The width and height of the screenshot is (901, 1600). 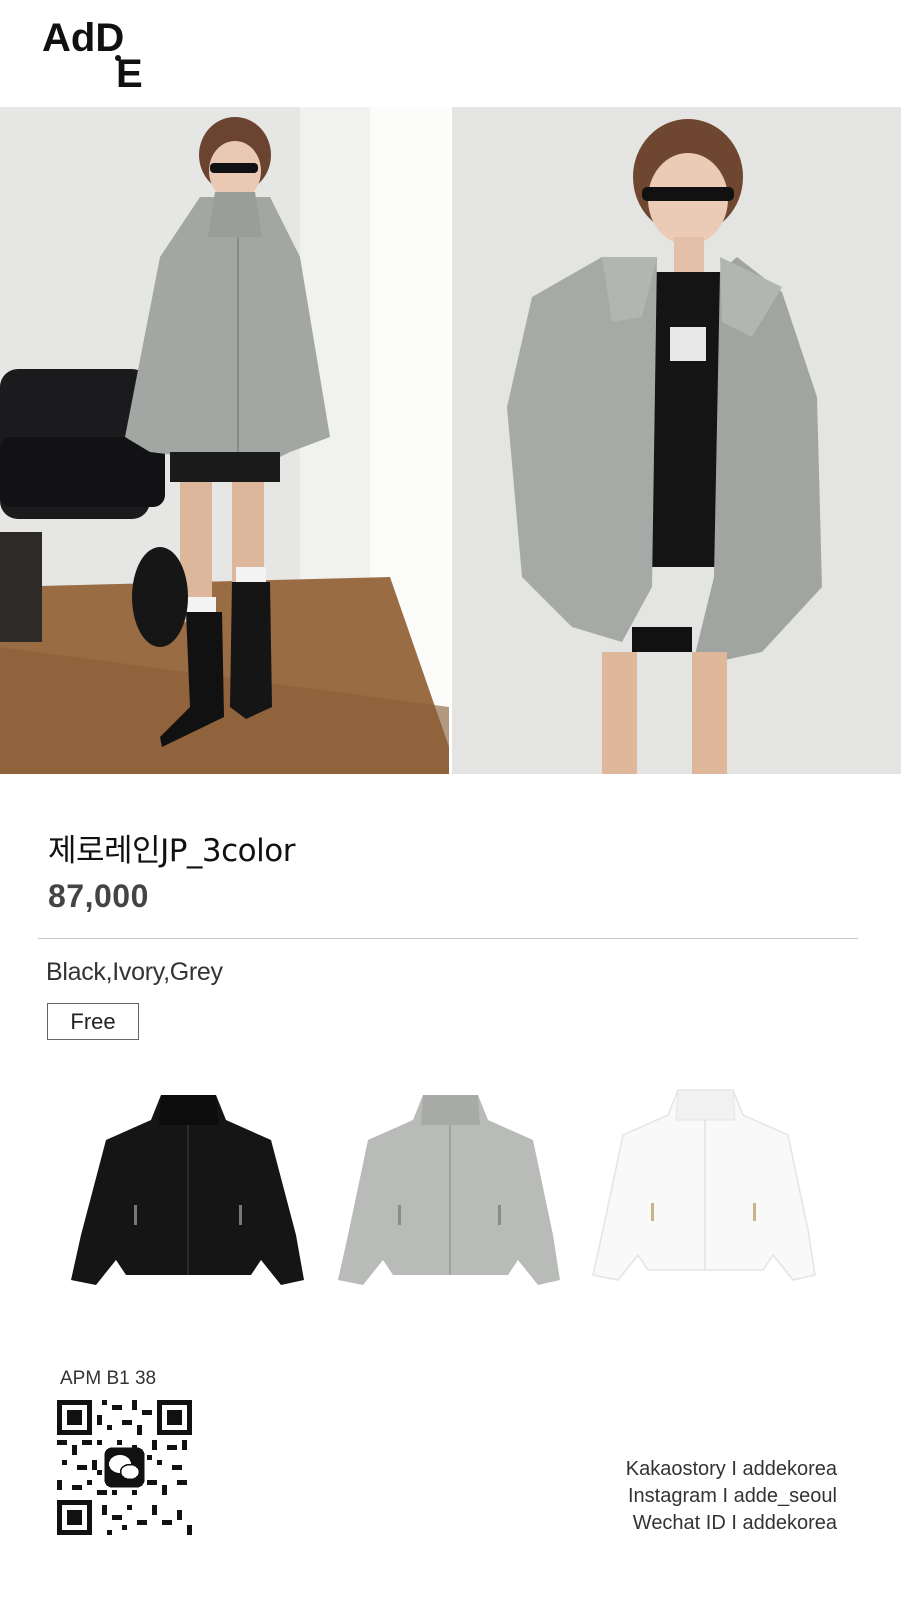 What do you see at coordinates (448, 938) in the screenshot?
I see `divider` at bounding box center [448, 938].